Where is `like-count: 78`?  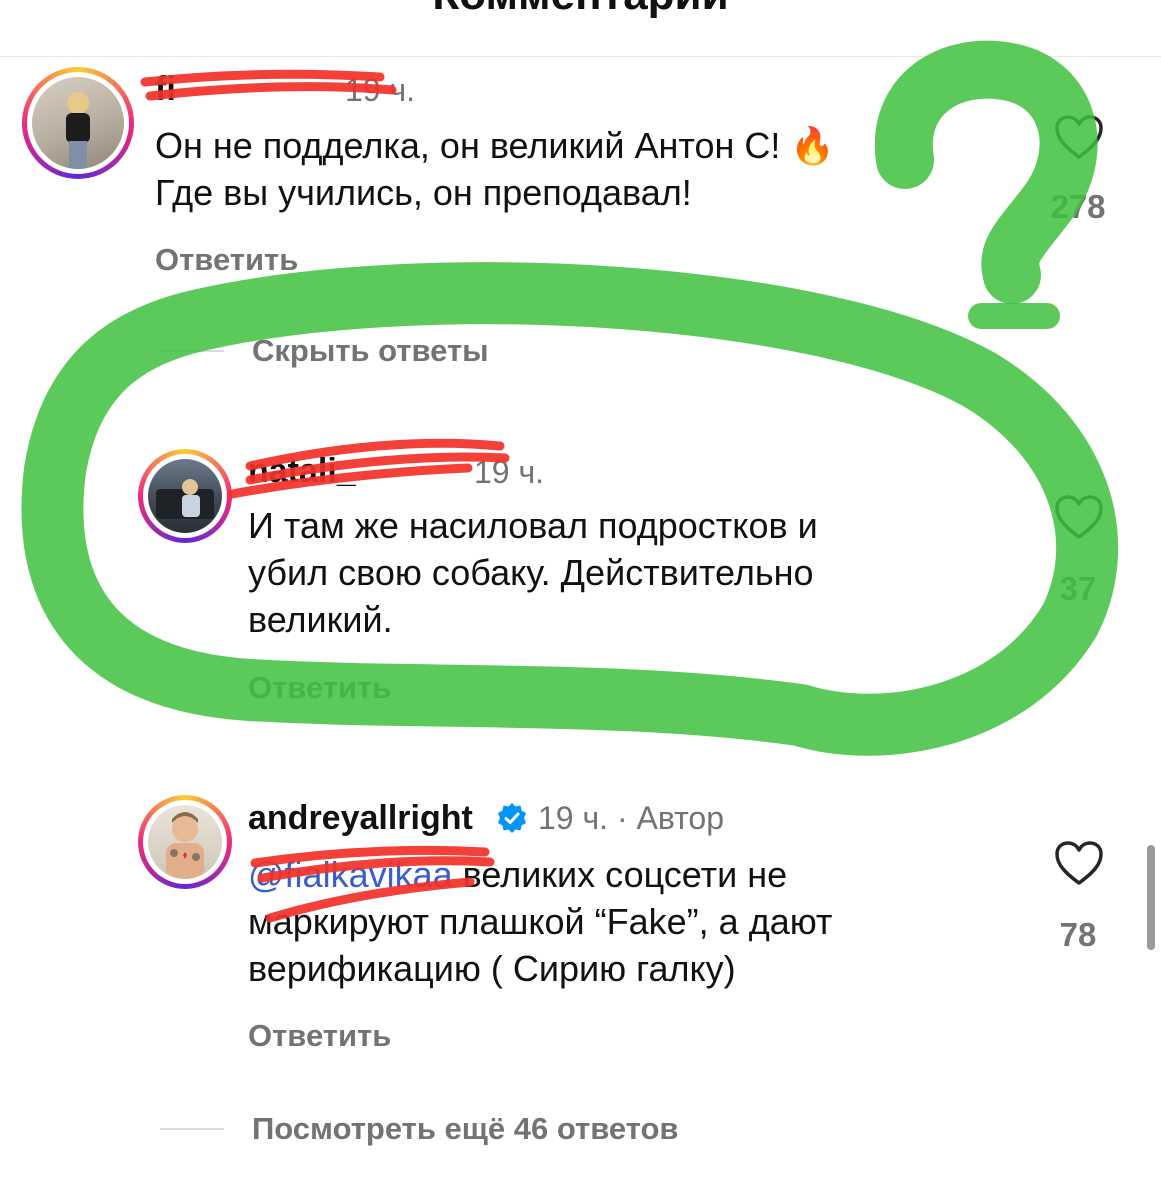 like-count: 78 is located at coordinates (1078, 934).